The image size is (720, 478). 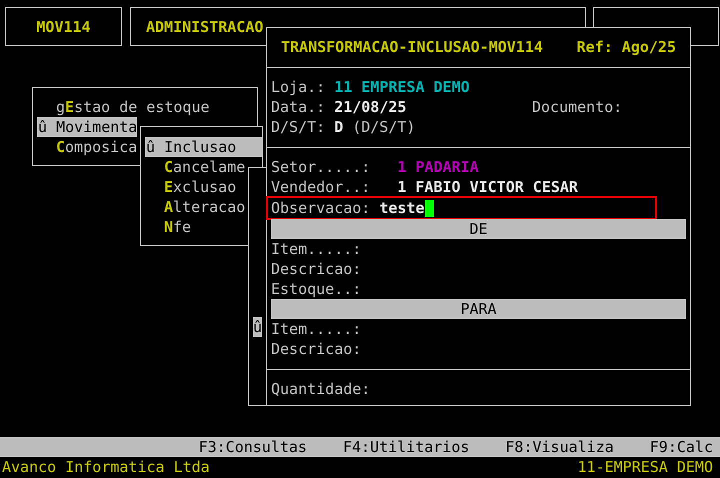 I want to click on menu-item: Cancelame, so click(x=204, y=167).